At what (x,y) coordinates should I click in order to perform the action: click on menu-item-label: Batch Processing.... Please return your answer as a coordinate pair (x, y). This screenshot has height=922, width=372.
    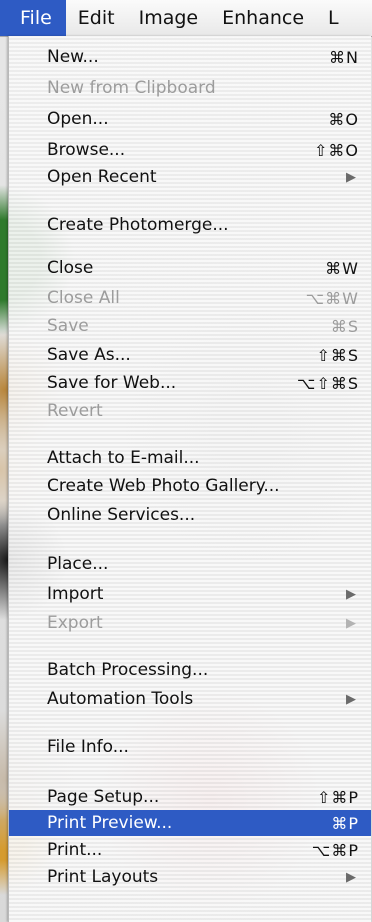
    Looking at the image, I should click on (128, 670).